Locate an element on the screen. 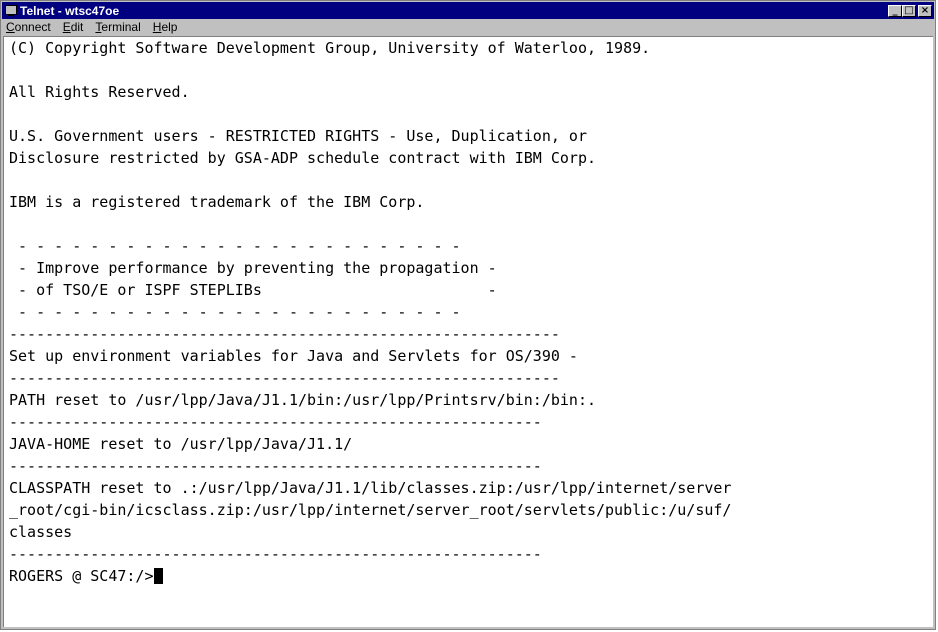 This screenshot has width=938, height=632. window-controls: _ □ × is located at coordinates (910, 10).